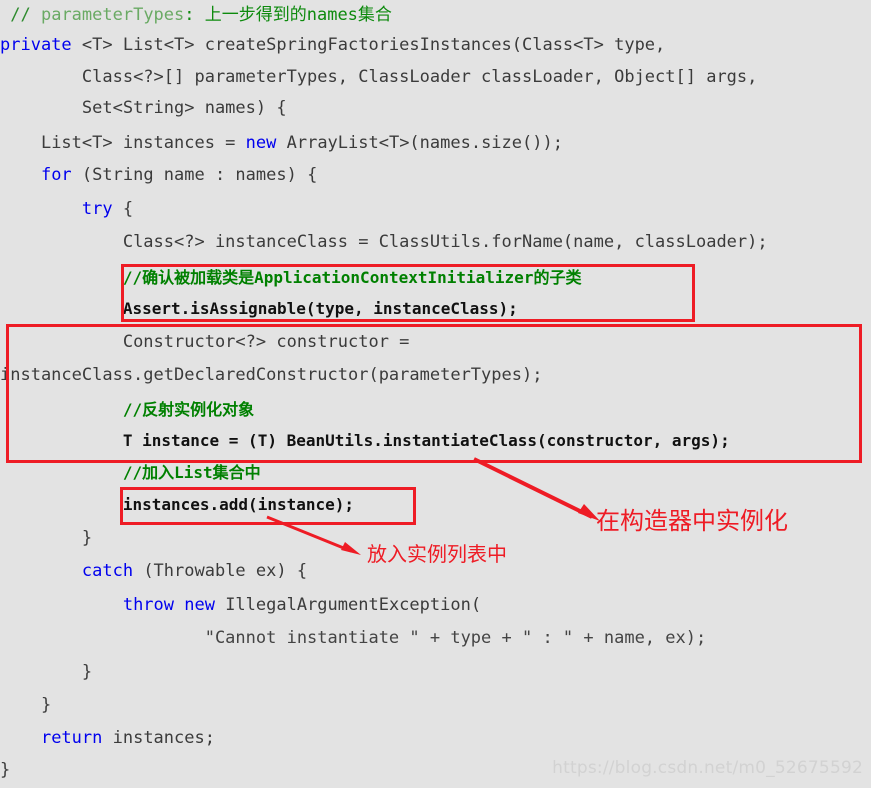  What do you see at coordinates (123, 209) in the screenshot?
I see `code-line-7-rest: {` at bounding box center [123, 209].